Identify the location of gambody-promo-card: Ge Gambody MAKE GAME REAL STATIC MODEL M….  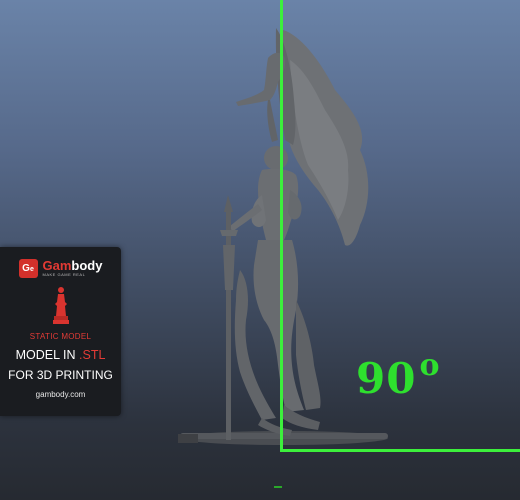
(60, 331).